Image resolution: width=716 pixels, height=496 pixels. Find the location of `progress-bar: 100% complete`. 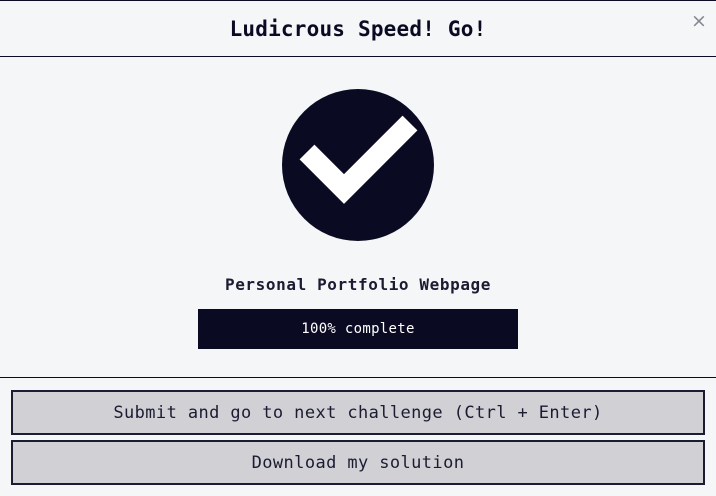

progress-bar: 100% complete is located at coordinates (358, 329).